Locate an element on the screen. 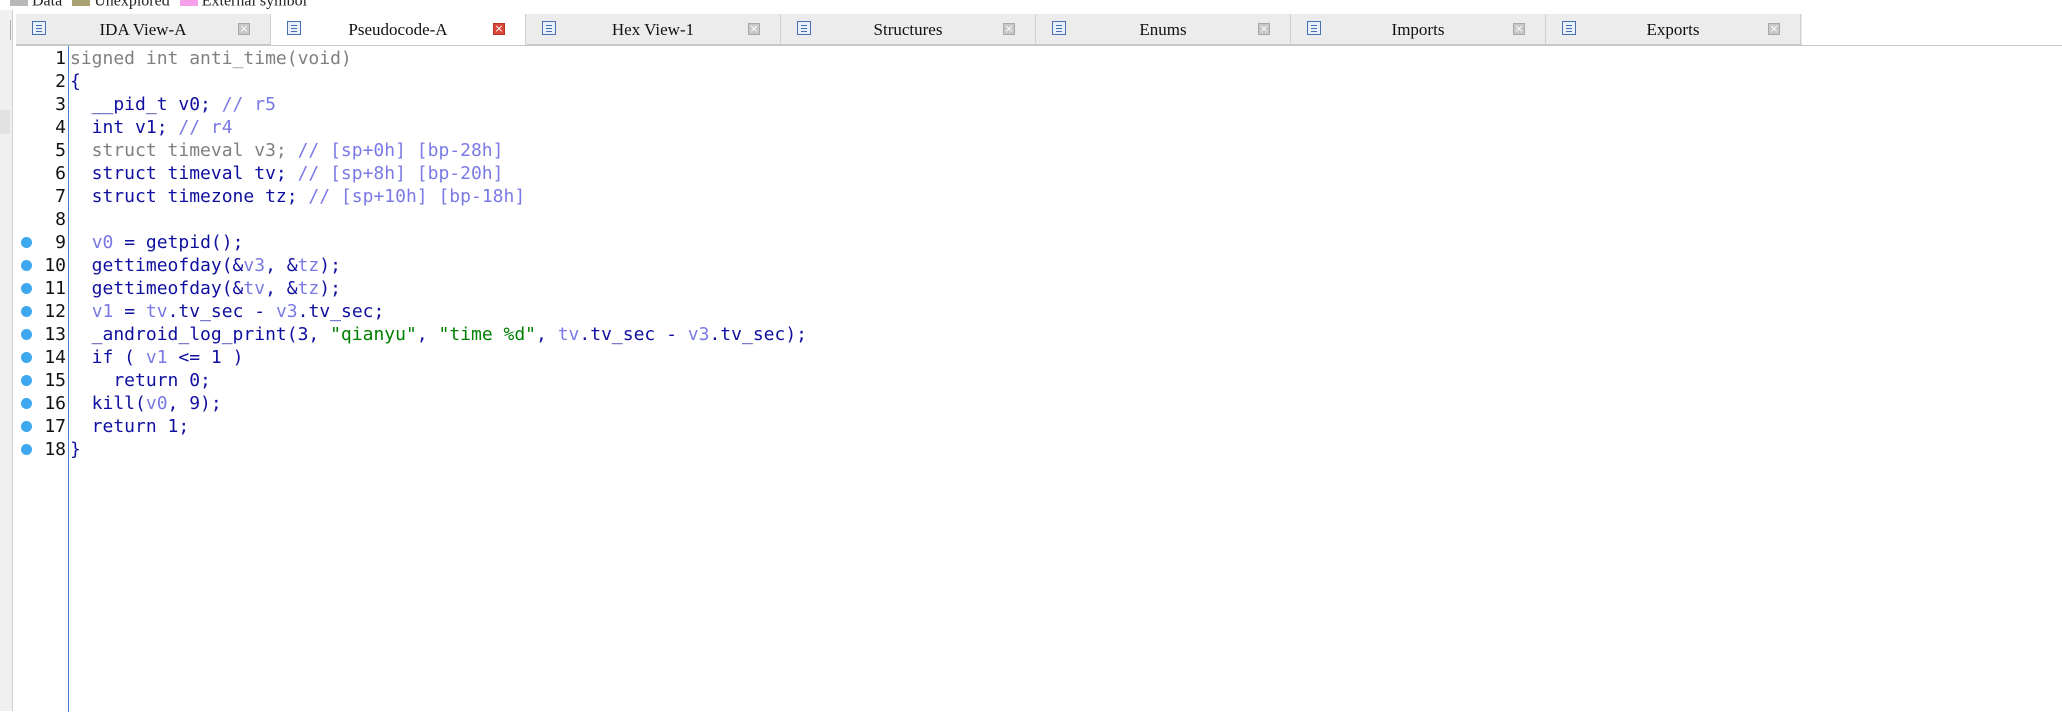 Image resolution: width=2062 pixels, height=712 pixels. tab-label: Structures is located at coordinates (908, 29).